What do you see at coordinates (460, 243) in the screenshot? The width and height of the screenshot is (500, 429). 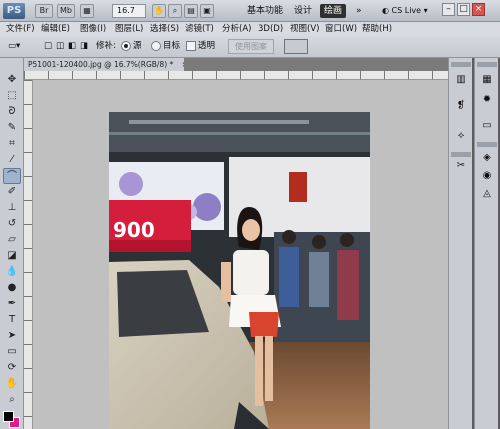 I see `panel-column-1: ▥ ❡ ⟡ ✂` at bounding box center [460, 243].